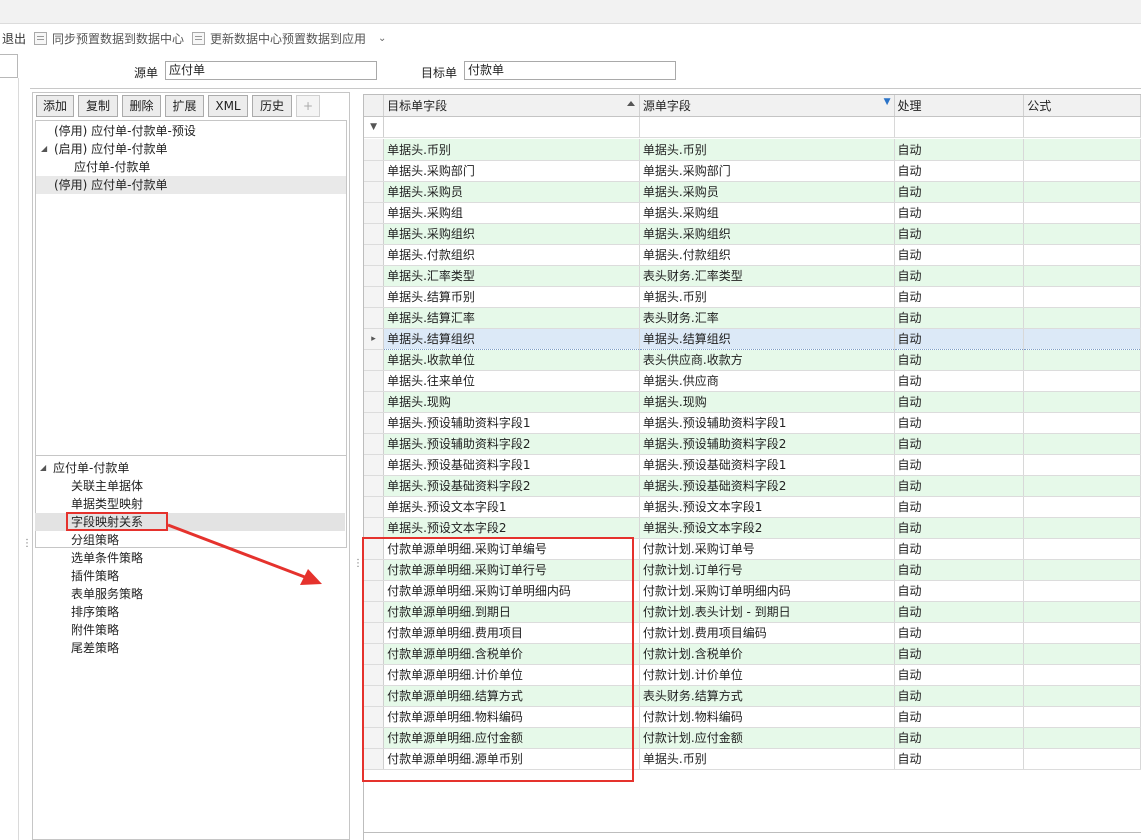 The image size is (1141, 840). Describe the element at coordinates (752, 338) in the screenshot. I see `table-row-selected: ▸ 单据头.结算组织 单据头.结算组织 自动` at that location.